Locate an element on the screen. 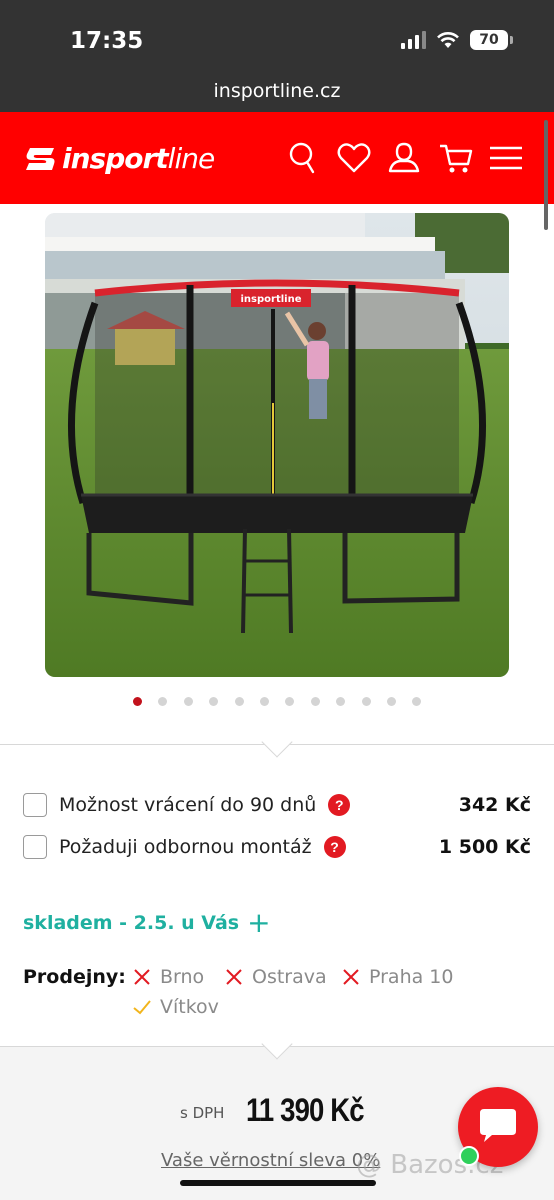 This screenshot has width=554, height=1200. available-check-icon is located at coordinates (142, 1007).